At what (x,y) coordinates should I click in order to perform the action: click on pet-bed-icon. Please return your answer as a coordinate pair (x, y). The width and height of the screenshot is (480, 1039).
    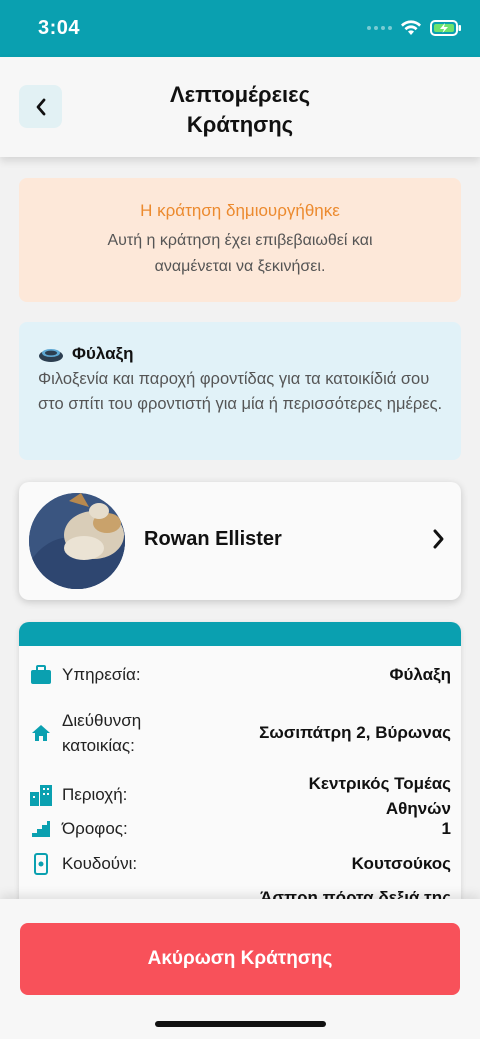
    Looking at the image, I should click on (51, 355).